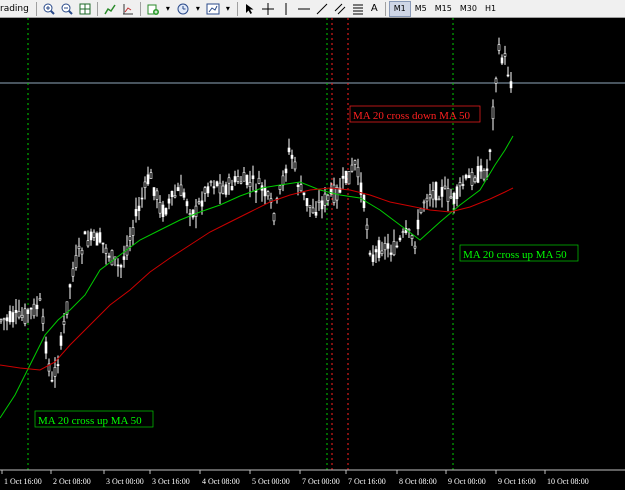 Image resolution: width=625 pixels, height=490 pixels. What do you see at coordinates (153, 9) in the screenshot?
I see `templates-icon` at bounding box center [153, 9].